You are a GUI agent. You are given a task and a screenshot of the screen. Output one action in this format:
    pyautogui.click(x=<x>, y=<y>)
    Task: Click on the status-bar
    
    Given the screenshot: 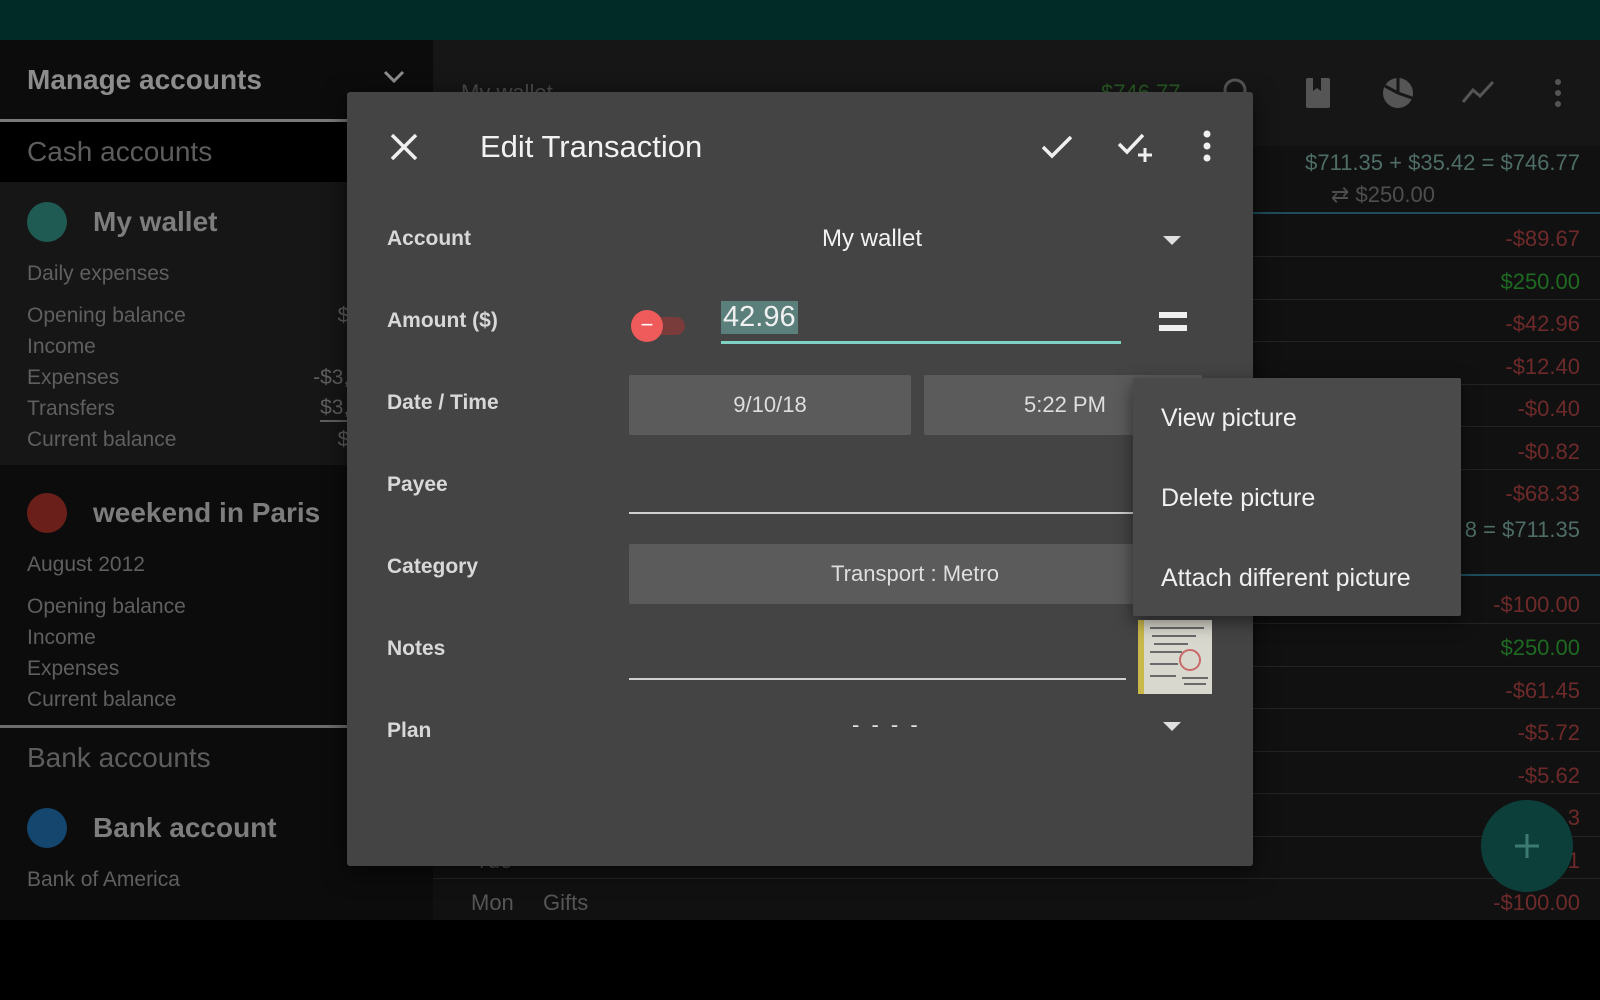 What is the action you would take?
    pyautogui.click(x=800, y=20)
    